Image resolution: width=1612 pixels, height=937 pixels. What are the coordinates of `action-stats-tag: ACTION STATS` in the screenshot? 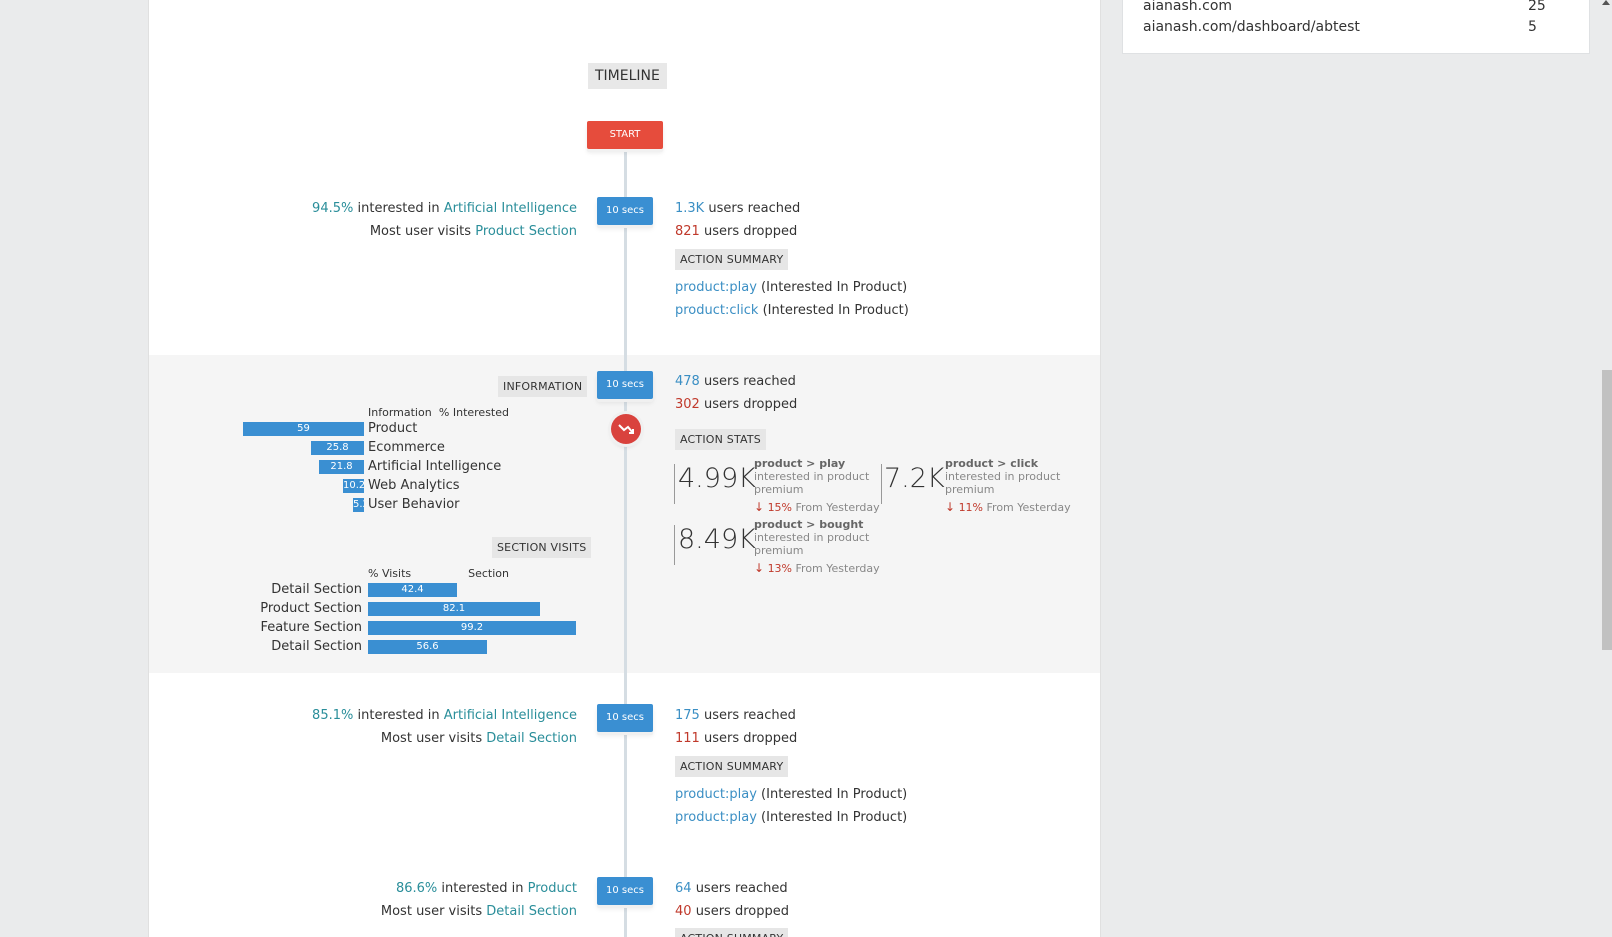 It's located at (720, 439).